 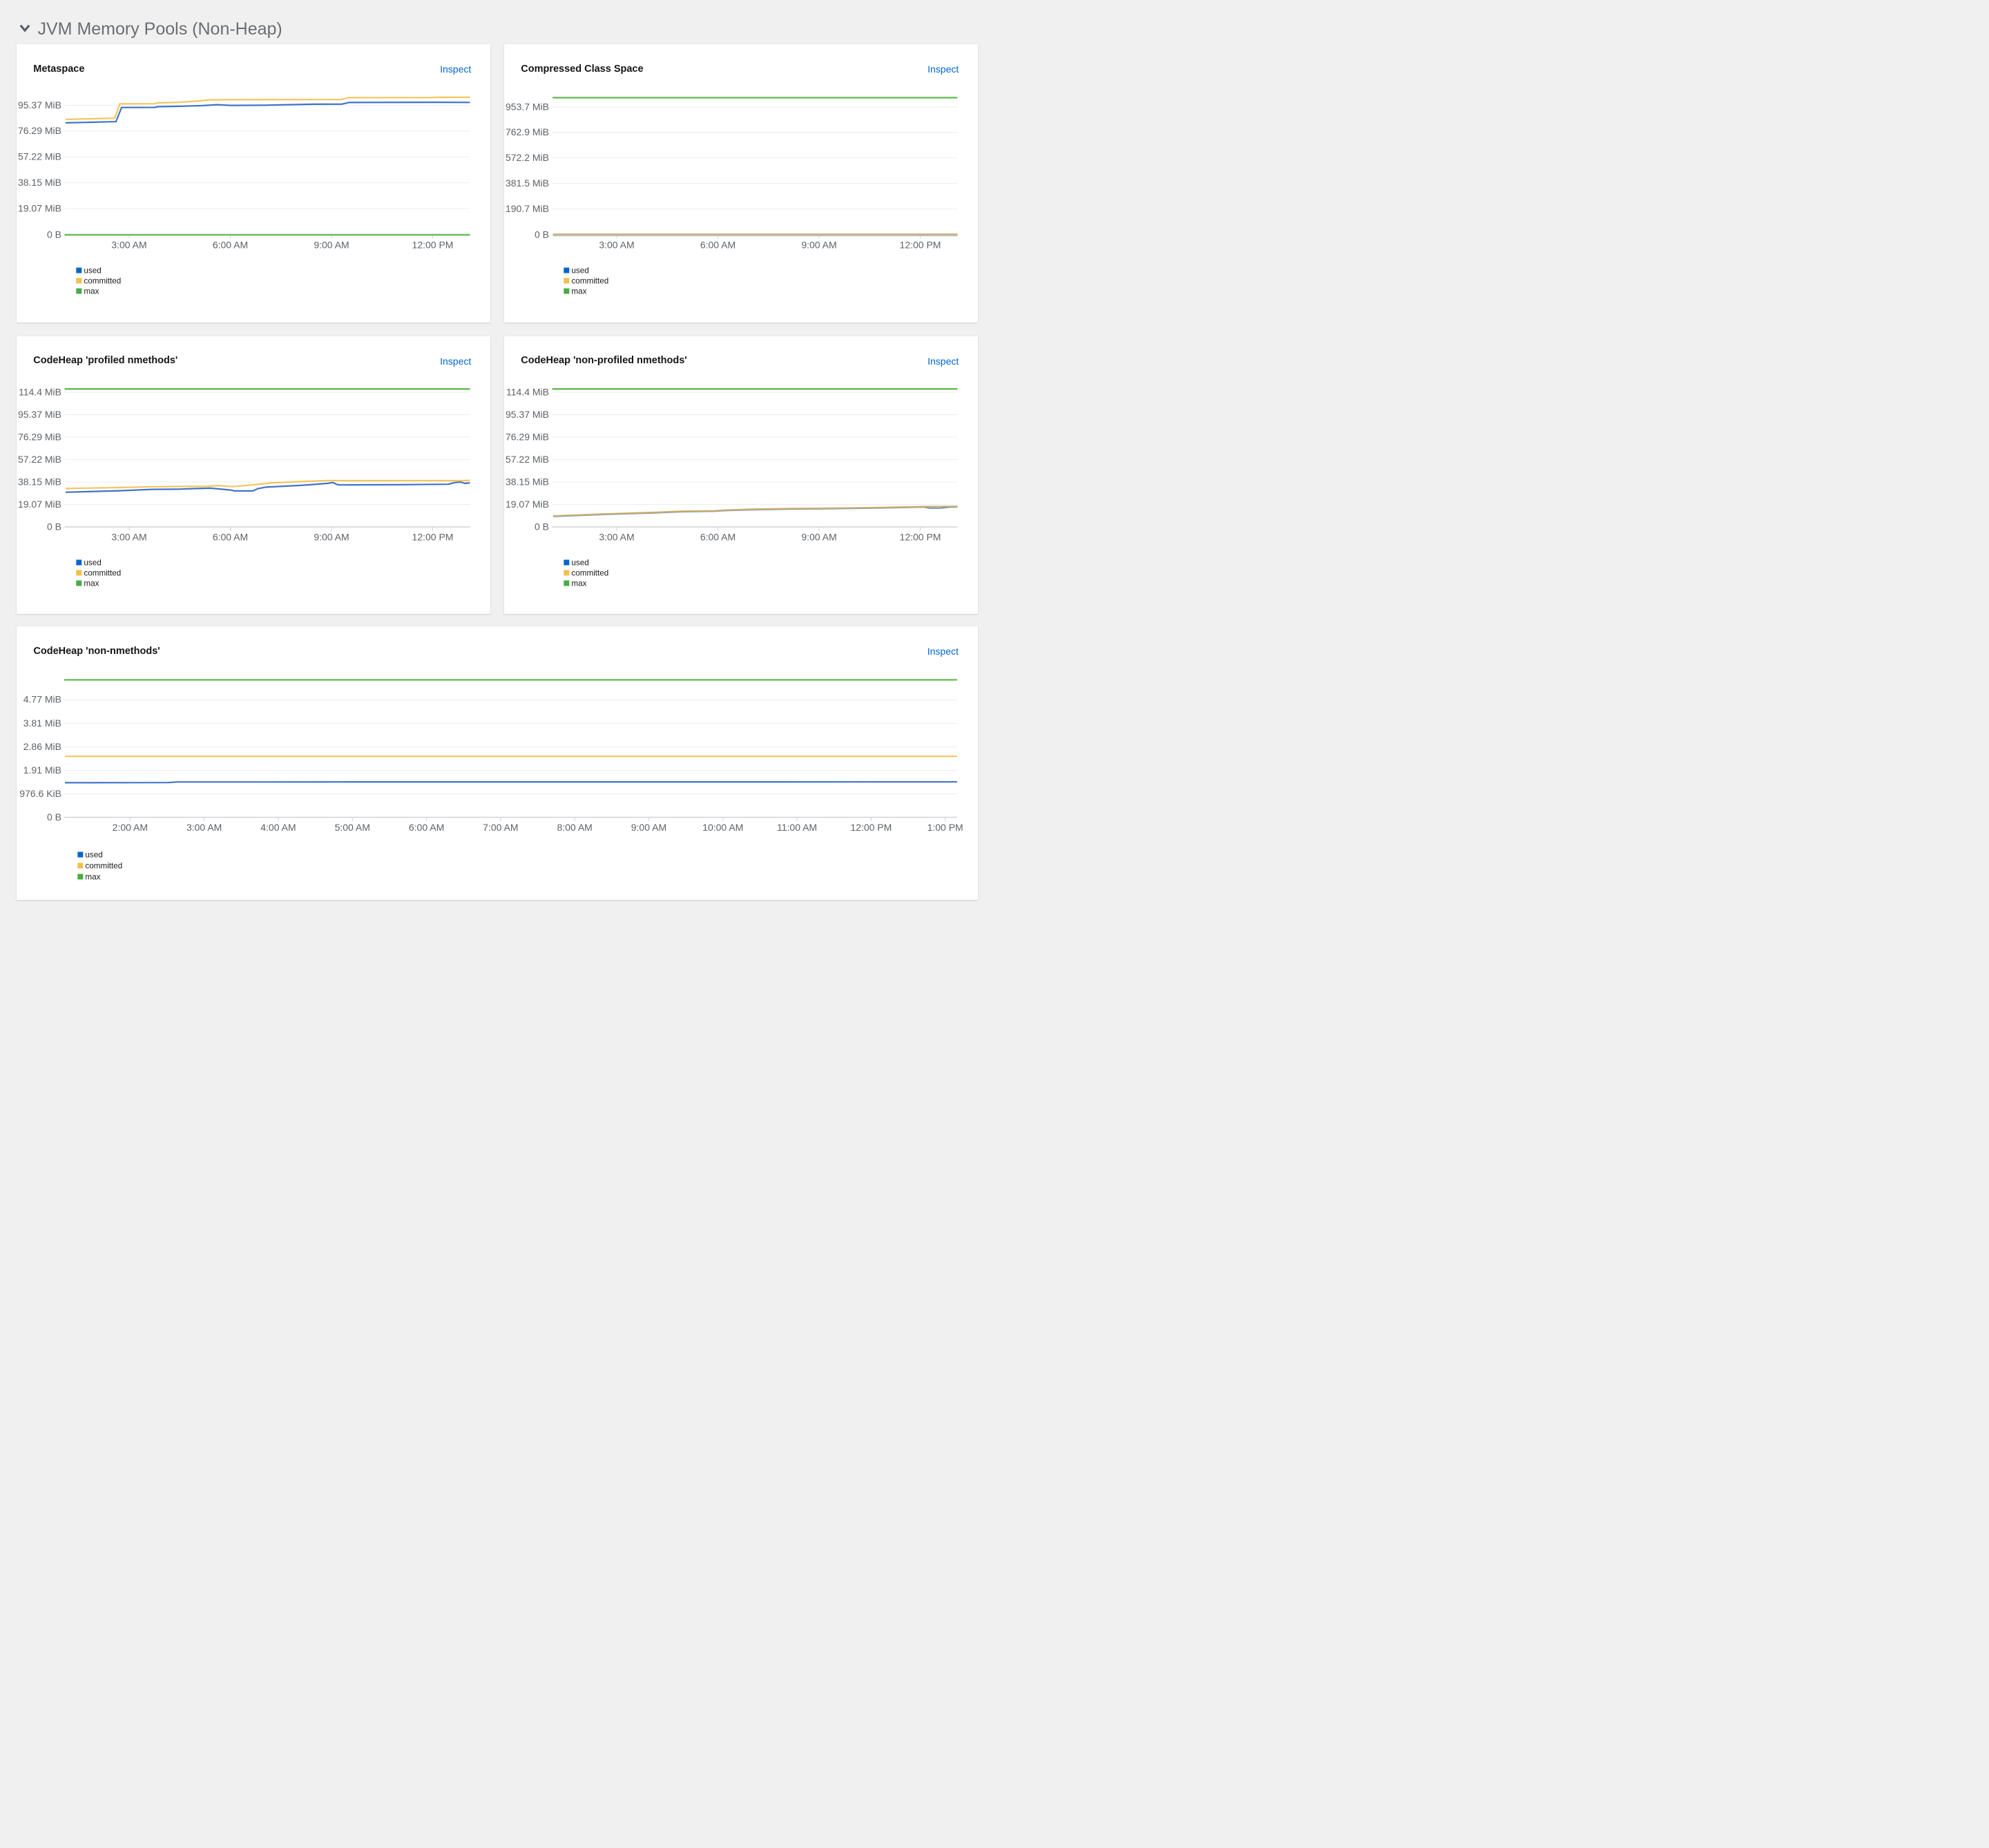 I want to click on svg-text: 8:00 AM, so click(x=574, y=827).